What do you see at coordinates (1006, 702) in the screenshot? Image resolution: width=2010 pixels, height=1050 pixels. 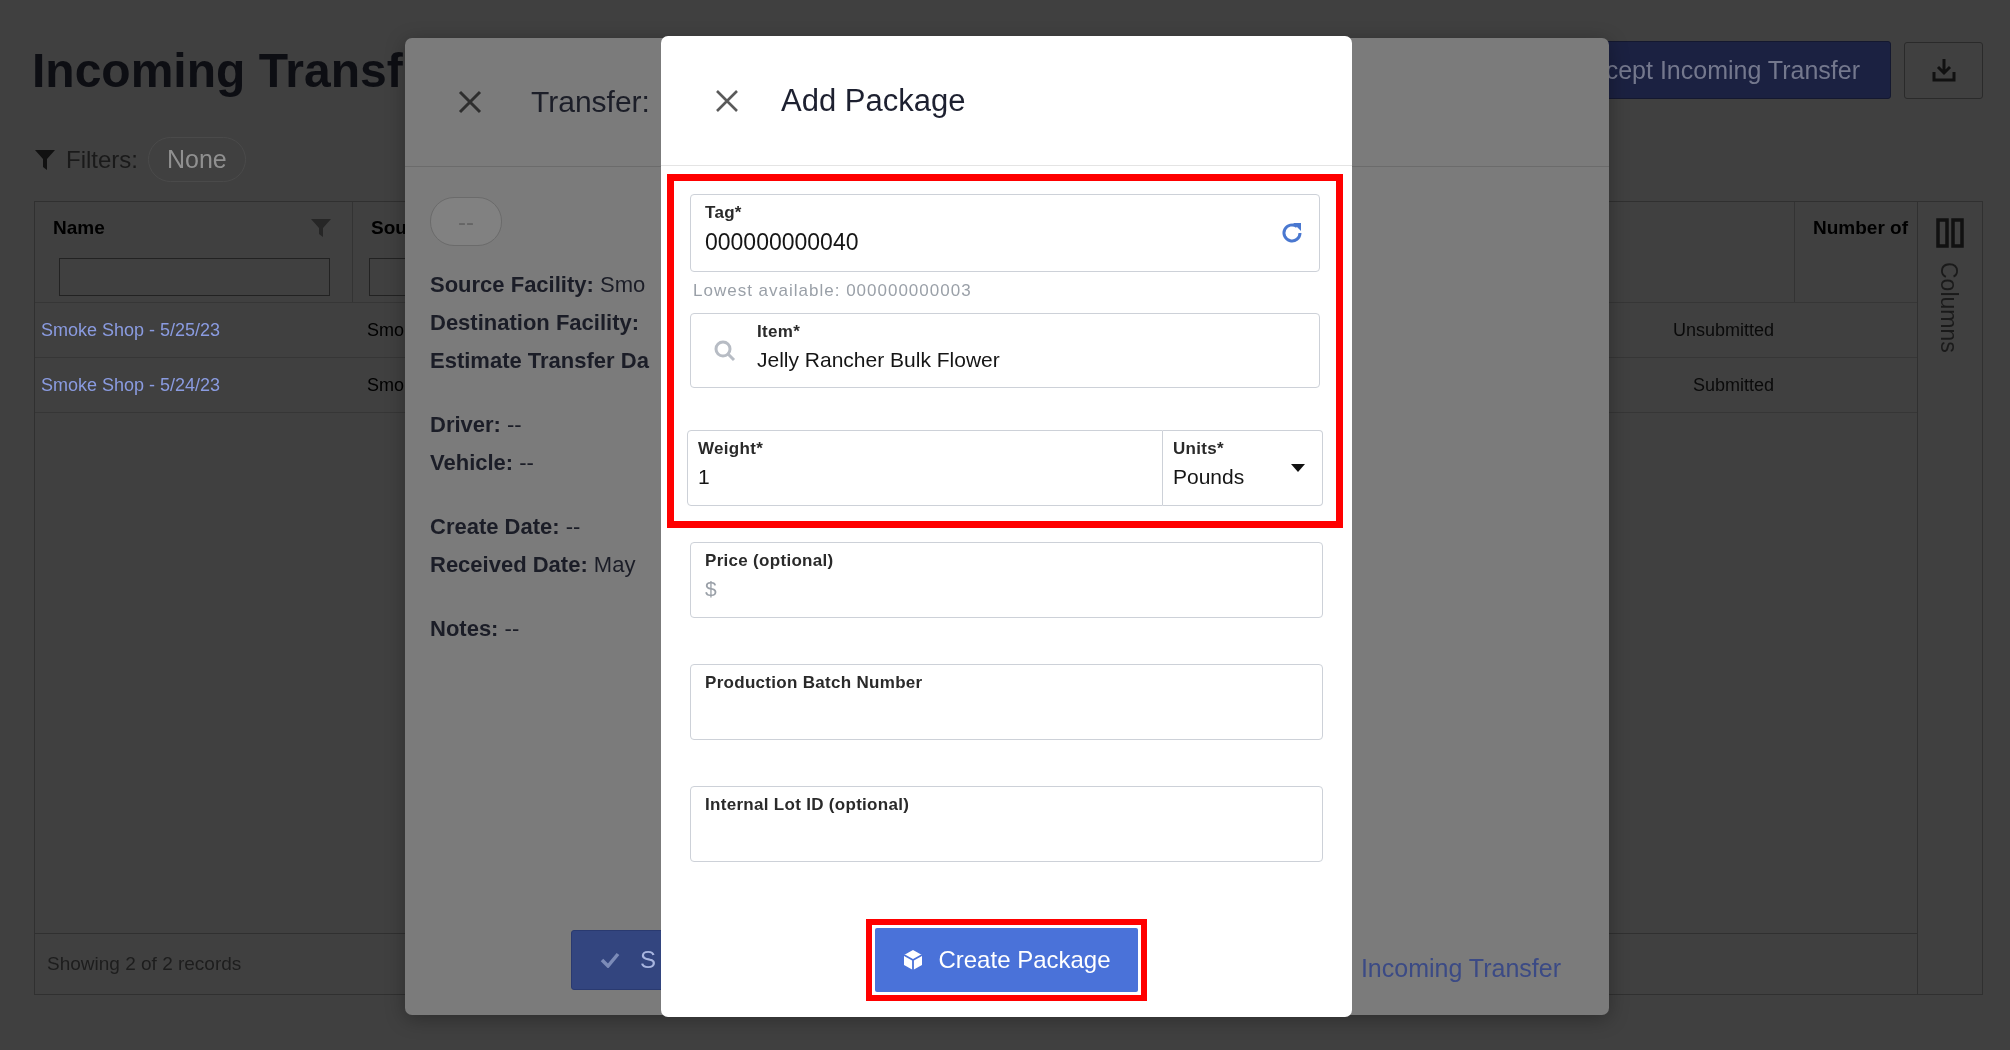 I see `text-field: Production Batch Number` at bounding box center [1006, 702].